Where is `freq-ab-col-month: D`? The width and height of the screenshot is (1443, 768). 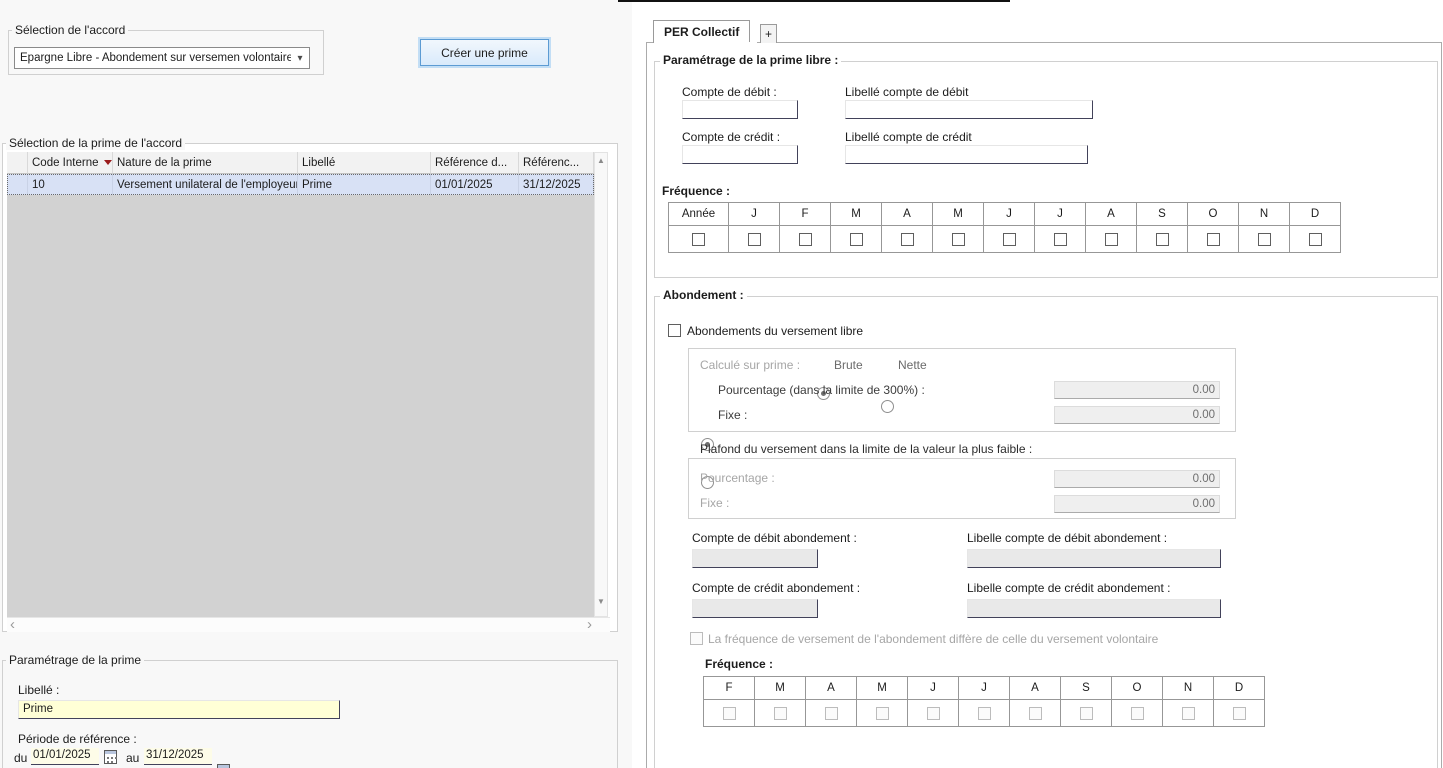
freq-ab-col-month: D is located at coordinates (1239, 688).